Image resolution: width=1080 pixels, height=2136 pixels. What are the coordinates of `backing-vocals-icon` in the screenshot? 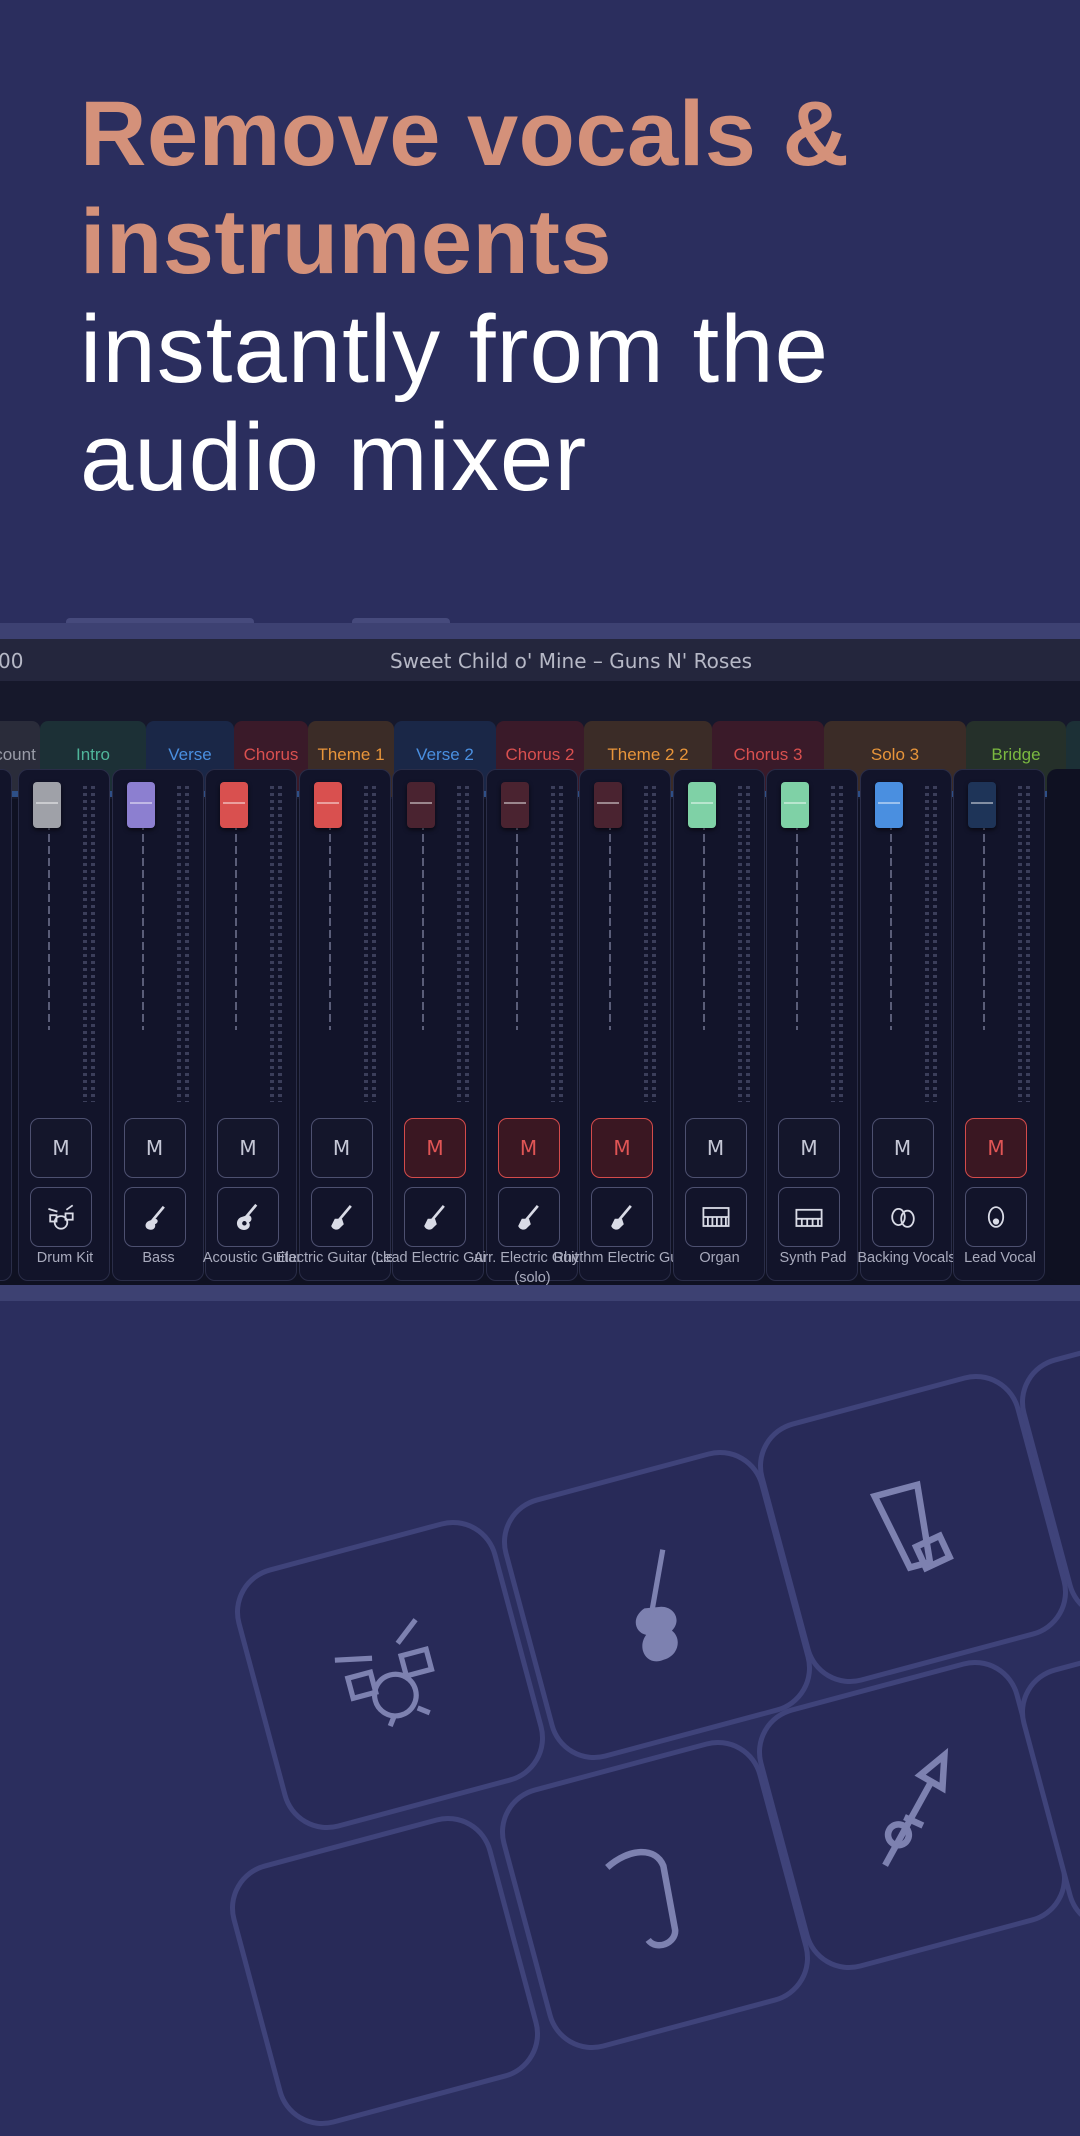 It's located at (903, 1217).